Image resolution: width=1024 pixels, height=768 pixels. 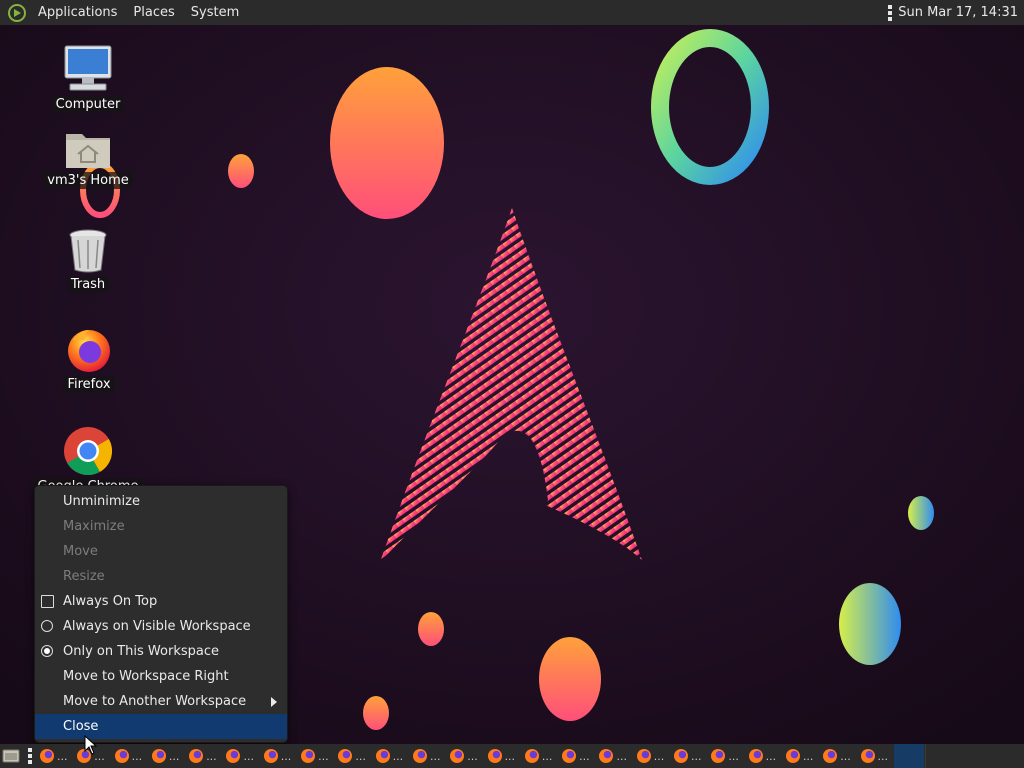 I want to click on desktop-icon-computer: Computer, so click(x=88, y=78).